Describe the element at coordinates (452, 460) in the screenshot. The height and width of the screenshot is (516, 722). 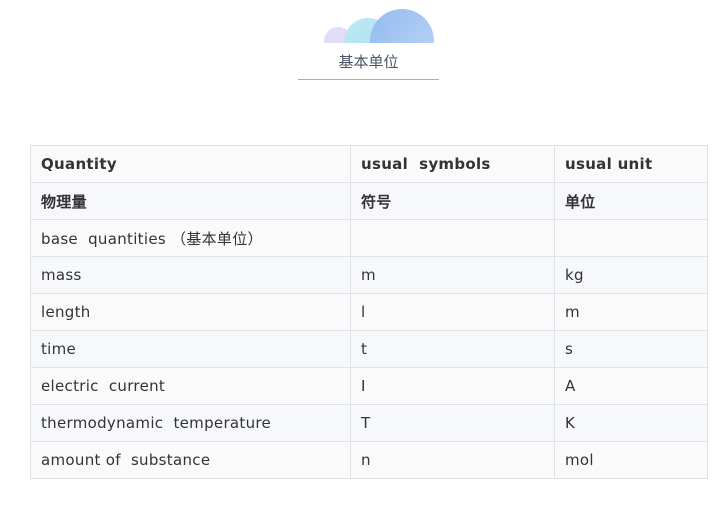
I see `cell-symbol: n` at that location.